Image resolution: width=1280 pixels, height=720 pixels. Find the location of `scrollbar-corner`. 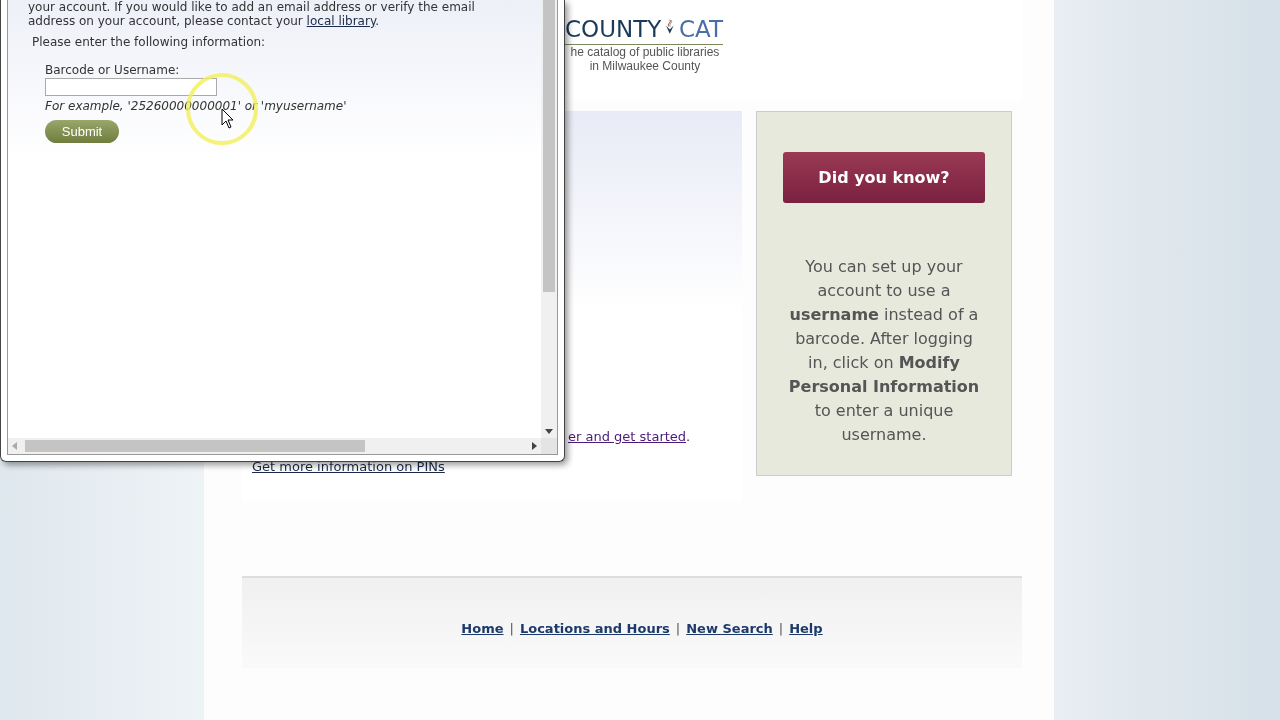

scrollbar-corner is located at coordinates (549, 446).